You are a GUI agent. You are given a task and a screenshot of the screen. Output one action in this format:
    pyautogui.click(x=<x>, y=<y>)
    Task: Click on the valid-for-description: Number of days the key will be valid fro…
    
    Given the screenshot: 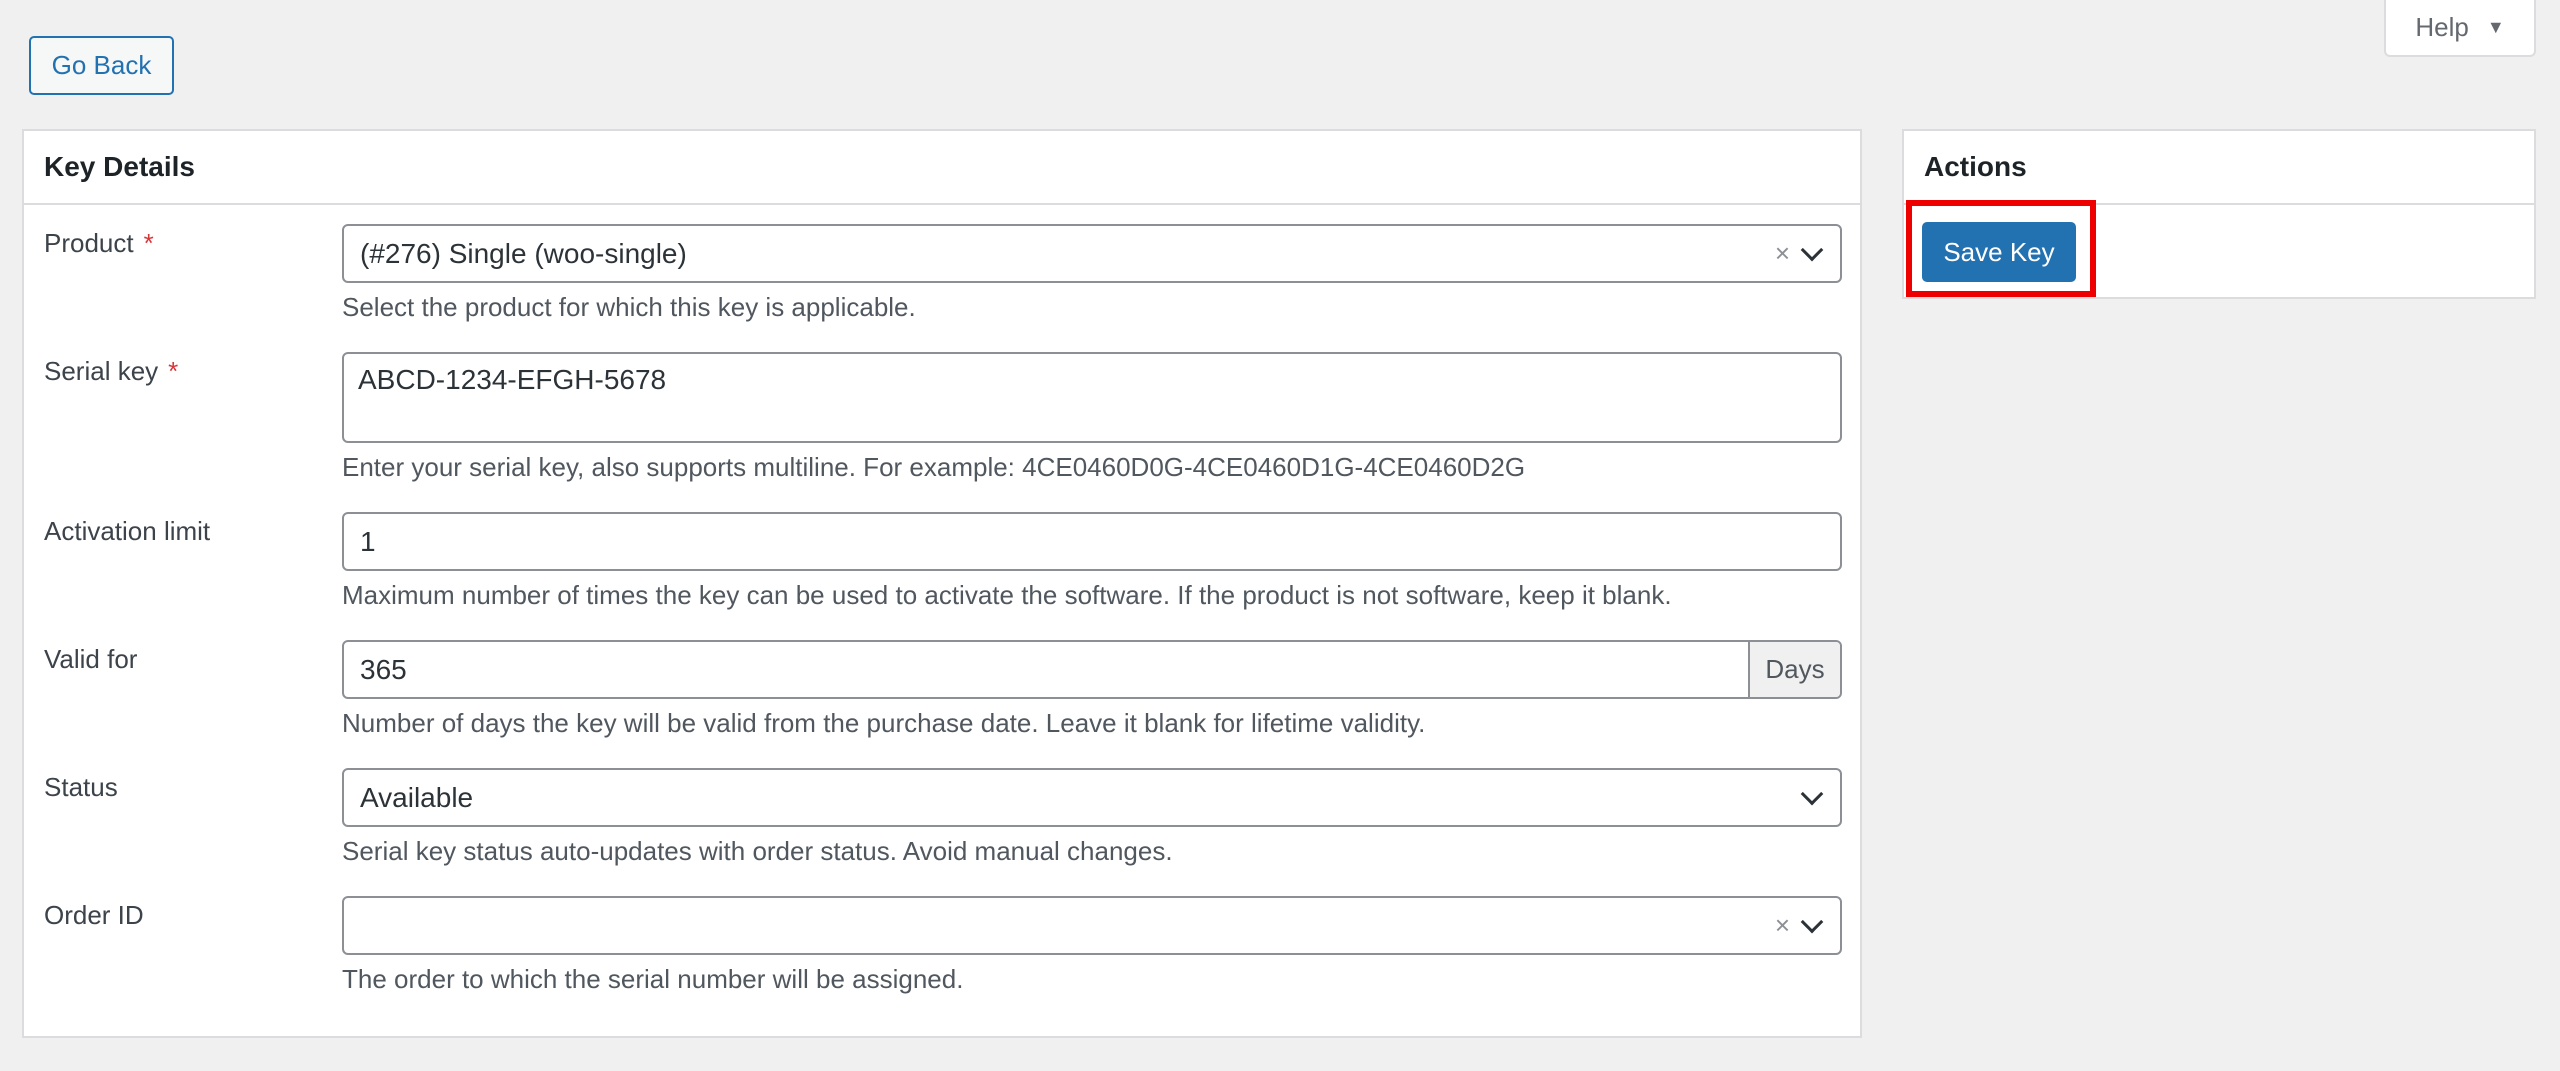 What is the action you would take?
    pyautogui.click(x=884, y=723)
    